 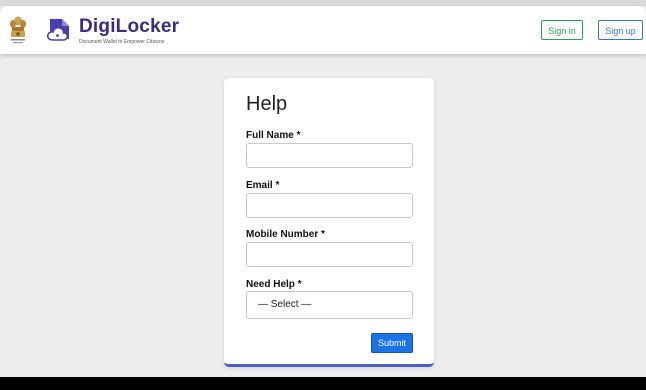 What do you see at coordinates (263, 185) in the screenshot?
I see `email-label: Email *` at bounding box center [263, 185].